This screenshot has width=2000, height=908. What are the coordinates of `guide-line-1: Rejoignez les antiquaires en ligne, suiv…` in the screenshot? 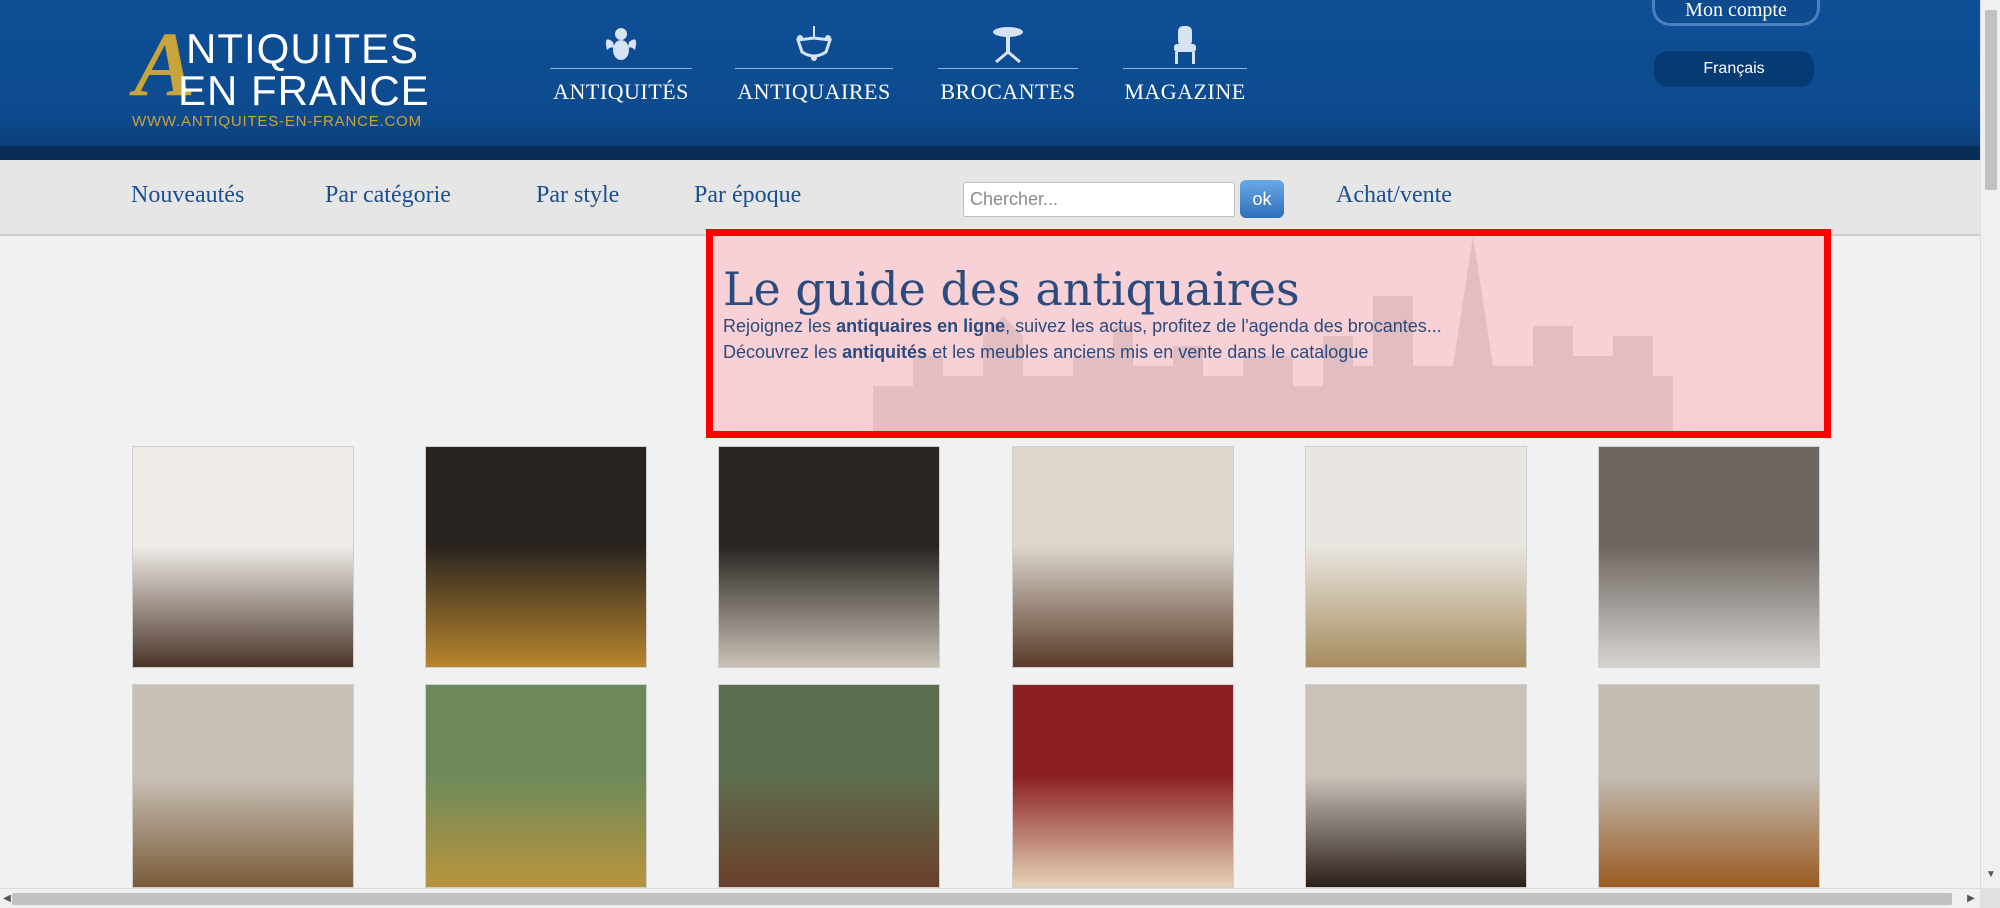 It's located at (1082, 326).